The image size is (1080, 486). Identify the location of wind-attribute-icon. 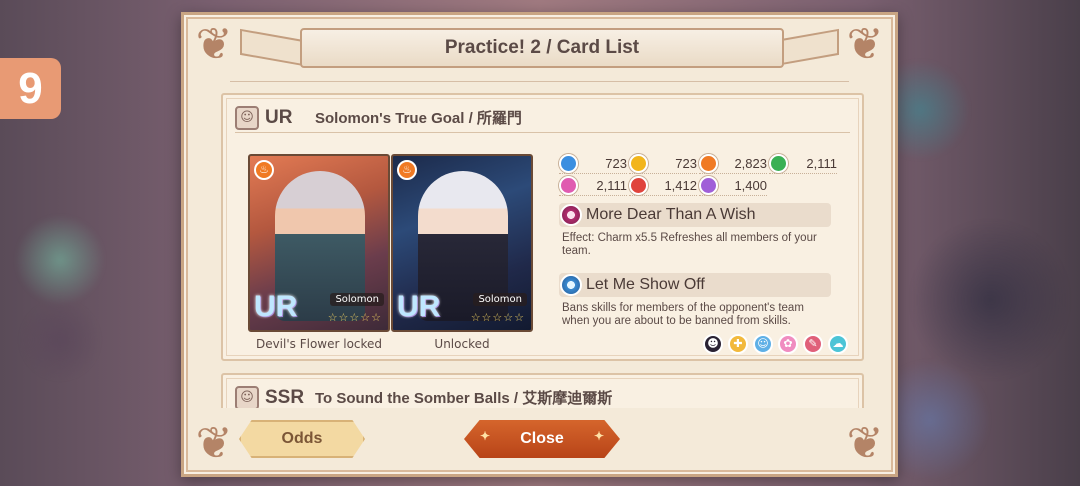
(638, 163).